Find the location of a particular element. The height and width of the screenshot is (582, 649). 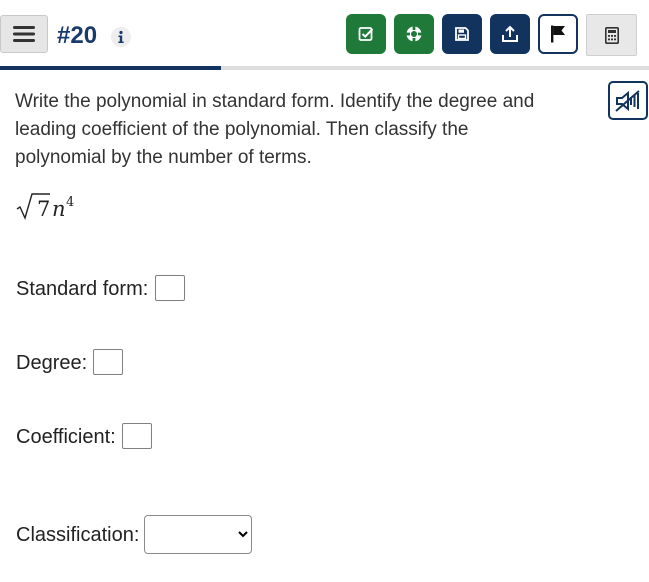

save-button is located at coordinates (462, 34).